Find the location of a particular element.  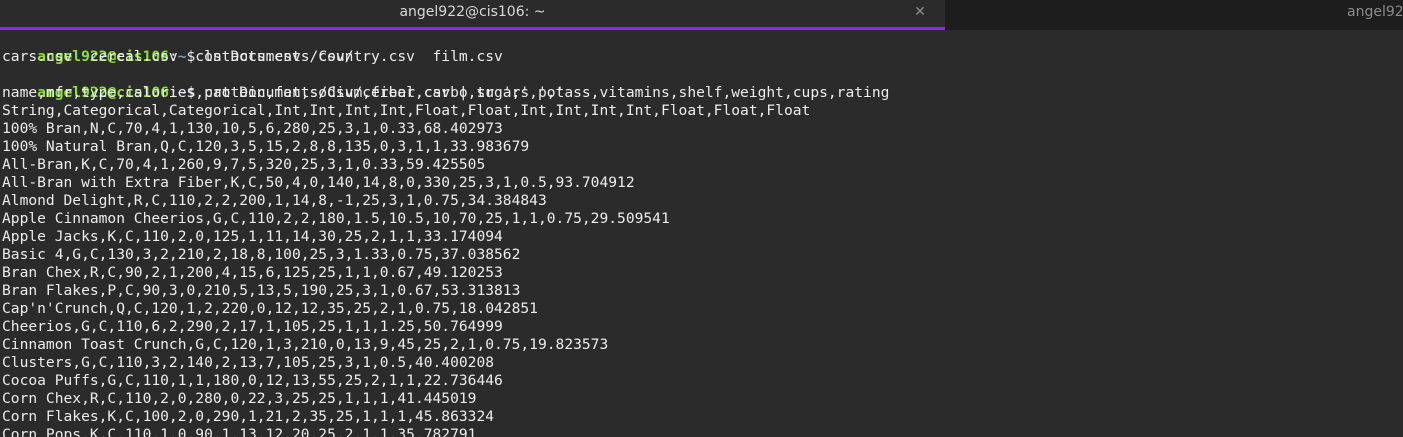

tab-terminal-active: angel922@cis106: ~ ✕ is located at coordinates (472, 15).